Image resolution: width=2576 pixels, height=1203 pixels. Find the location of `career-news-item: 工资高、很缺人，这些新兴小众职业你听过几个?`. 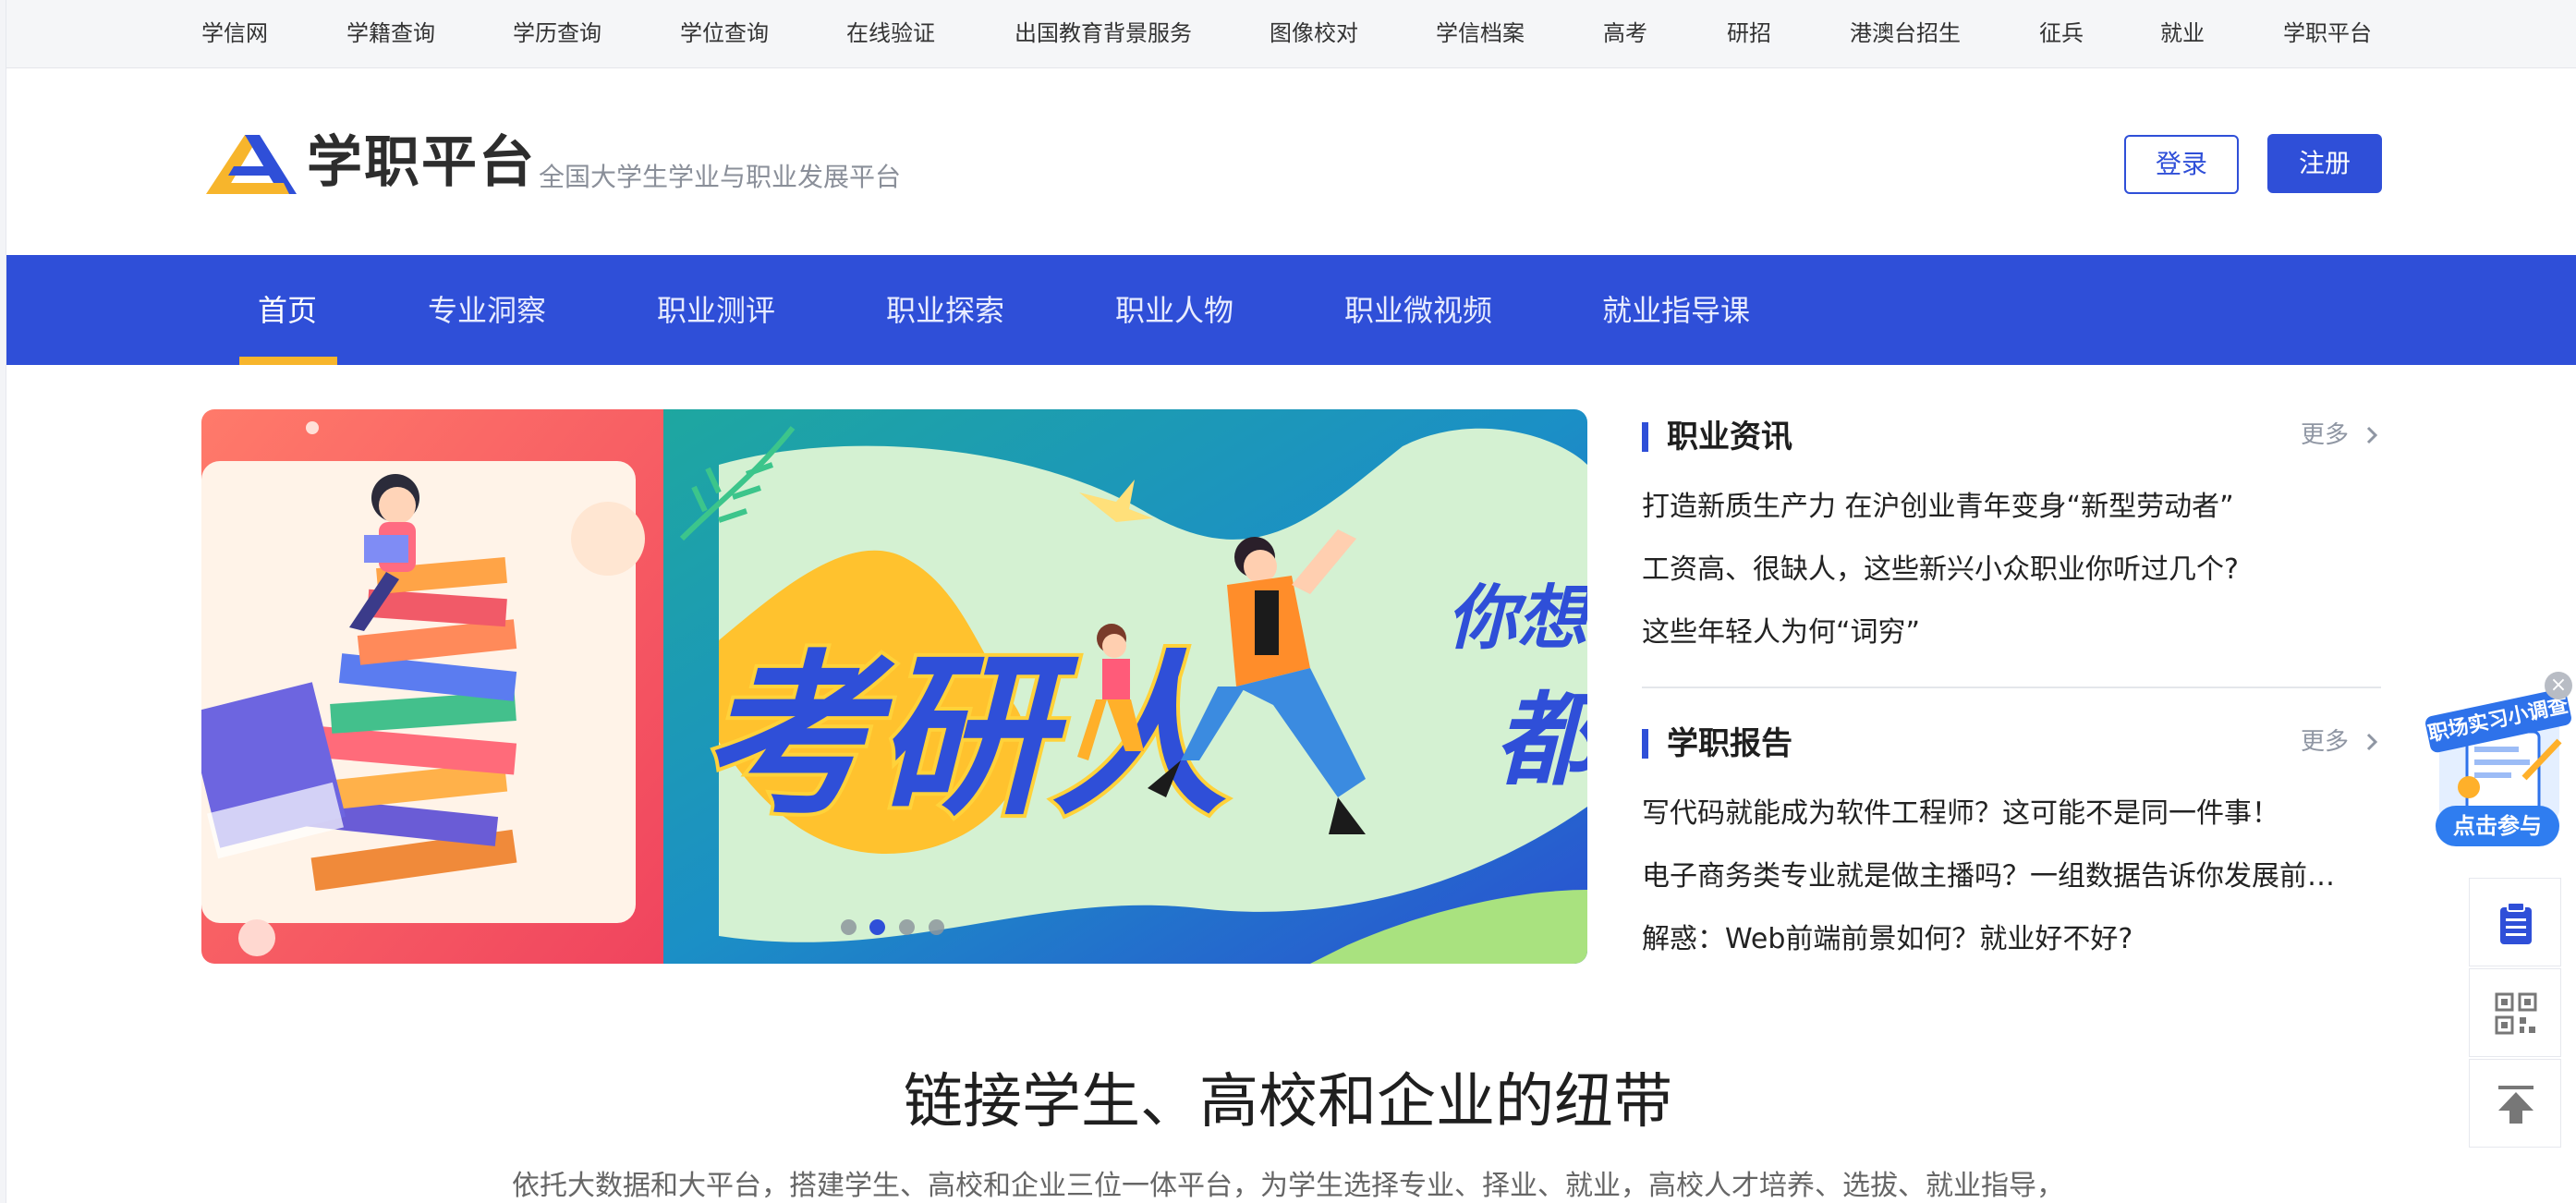

career-news-item: 工资高、很缺人，这些新兴小众职业你听过几个? is located at coordinates (2011, 570).